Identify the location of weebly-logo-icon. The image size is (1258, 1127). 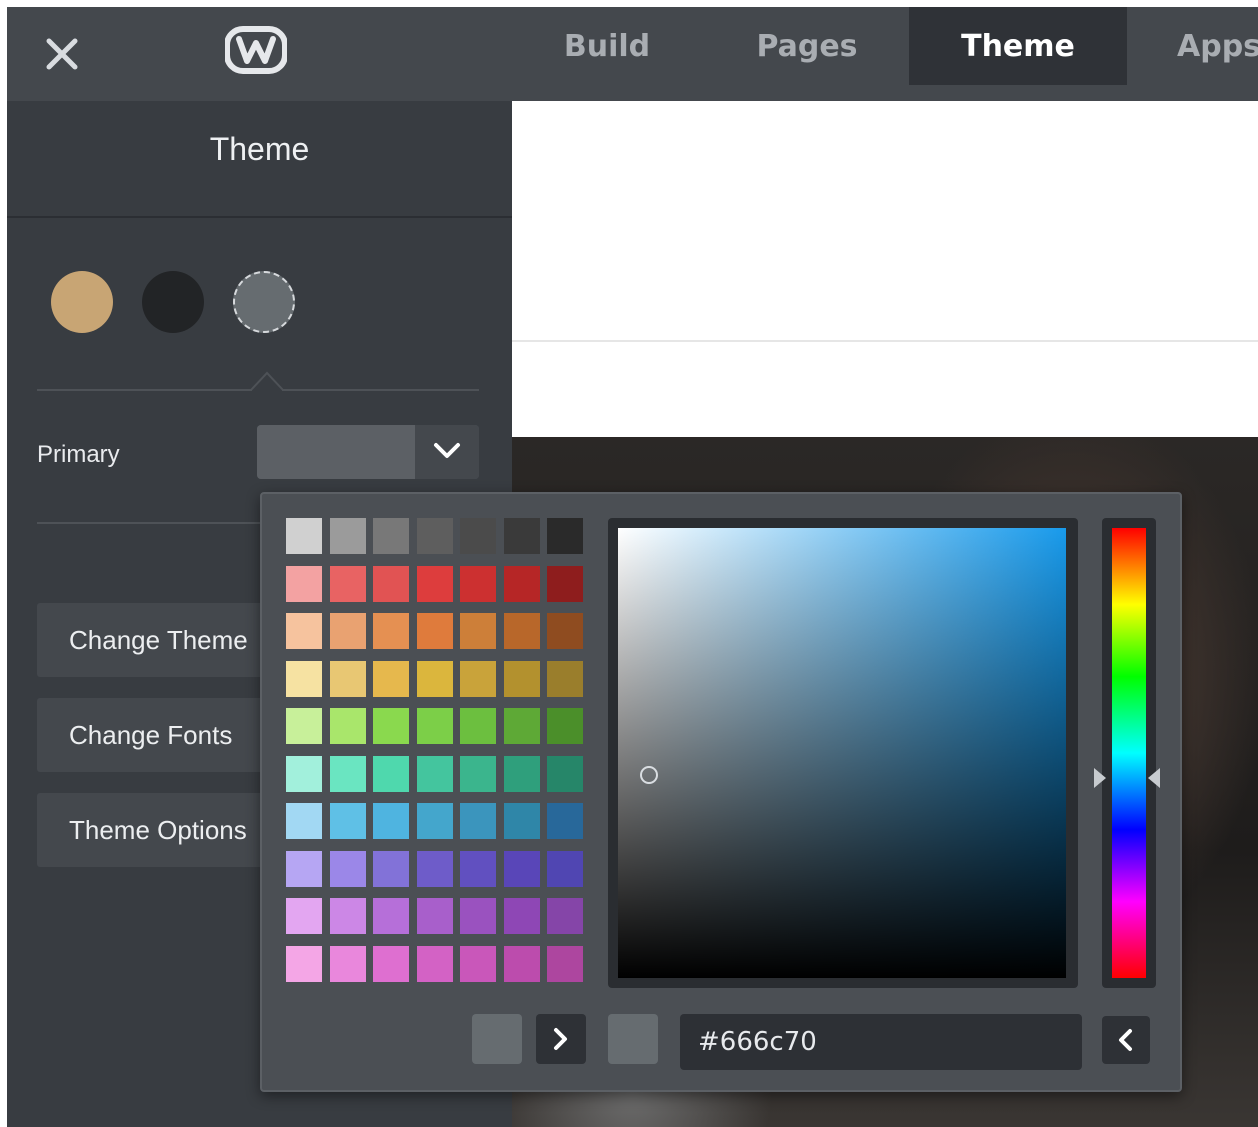
(256, 50).